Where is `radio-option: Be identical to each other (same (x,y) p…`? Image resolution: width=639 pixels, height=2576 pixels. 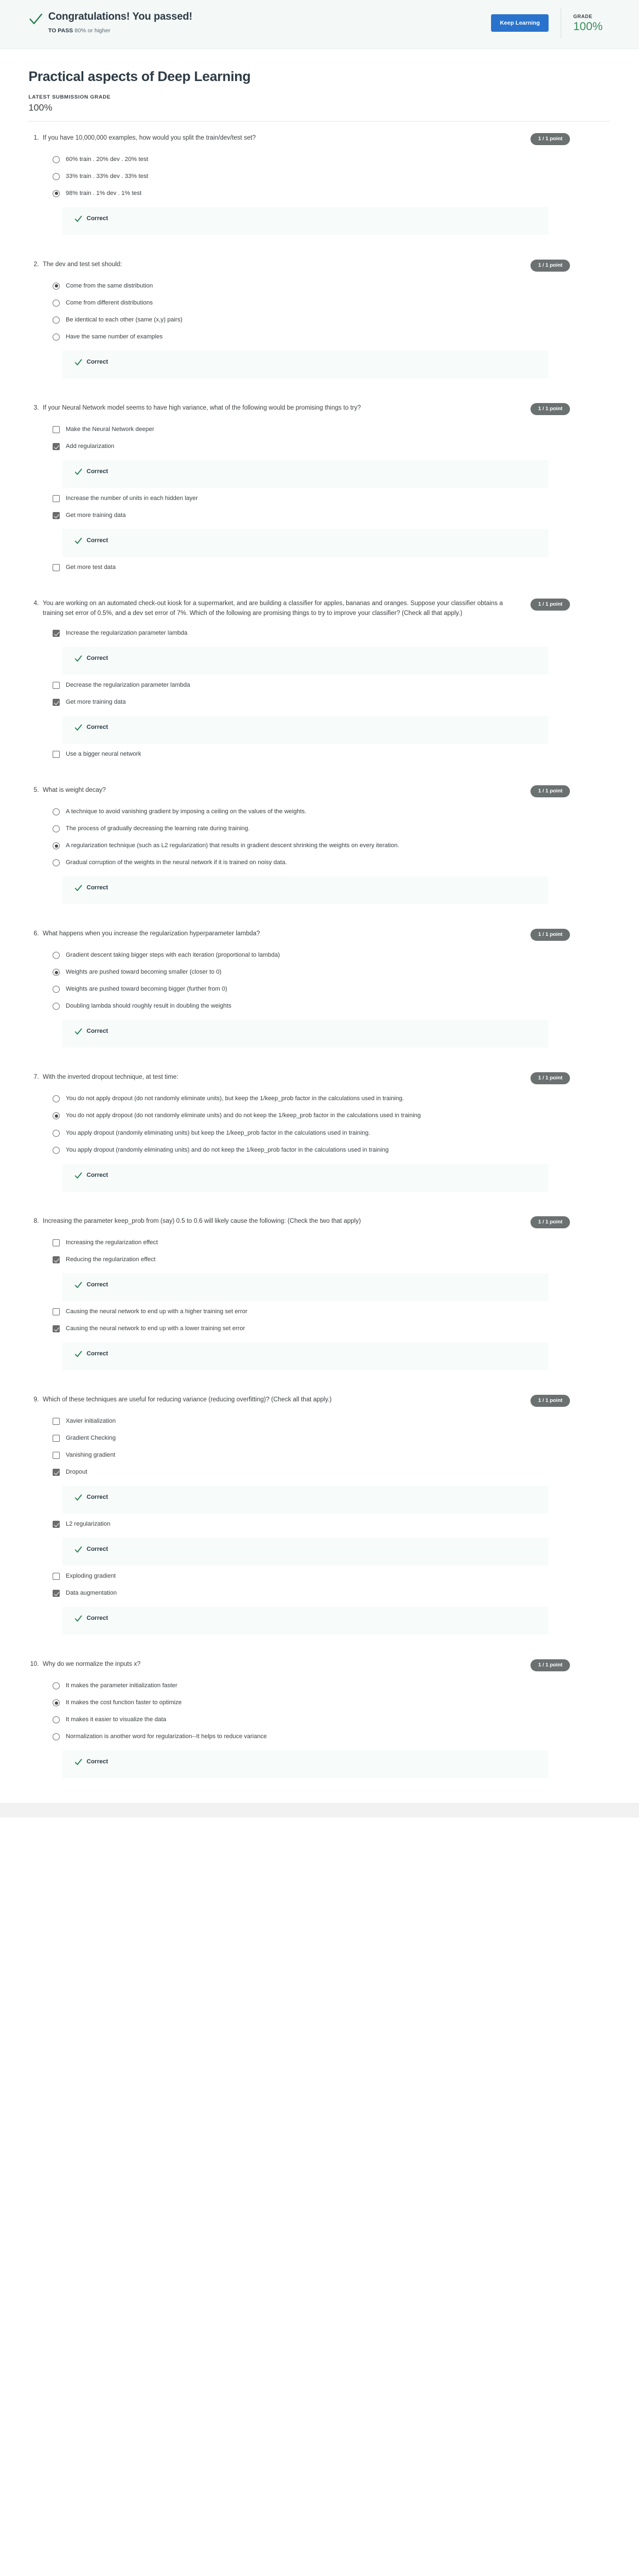
radio-option: Be identical to each other (same (x,y) p… is located at coordinates (332, 320).